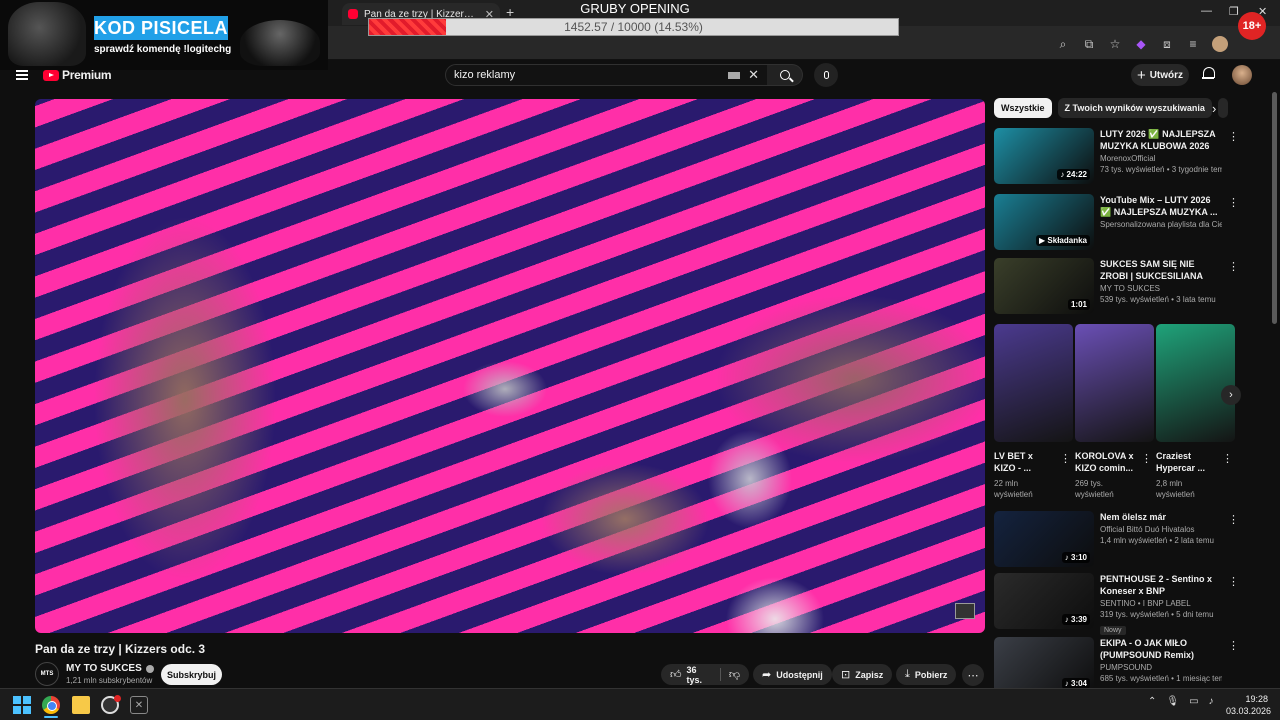 Image resolution: width=1280 pixels, height=720 pixels. I want to click on video-meta: 685 tys. wyświetleń • 1 miesiąc temu, so click(1161, 678).